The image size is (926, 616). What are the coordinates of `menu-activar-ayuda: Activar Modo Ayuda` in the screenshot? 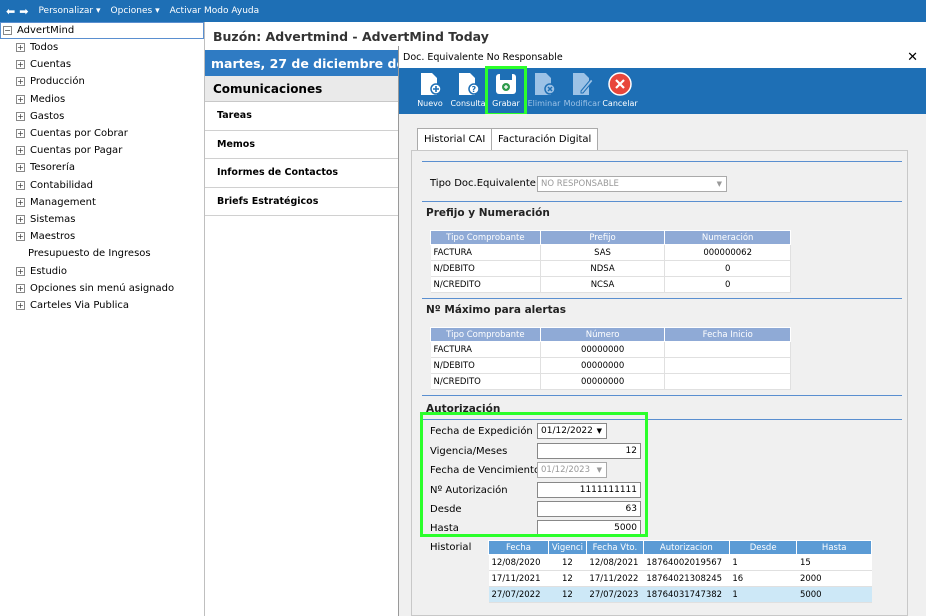 It's located at (215, 11).